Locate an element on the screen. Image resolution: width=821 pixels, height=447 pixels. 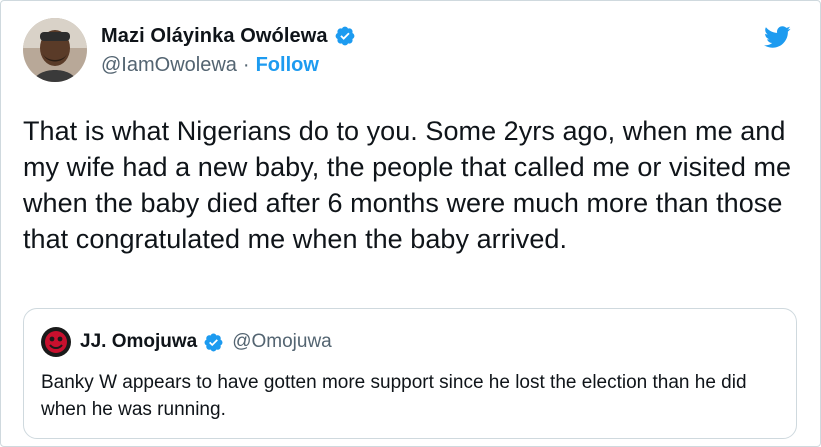
quoted-author-display-name: JJ. Omojuwa is located at coordinates (138, 342).